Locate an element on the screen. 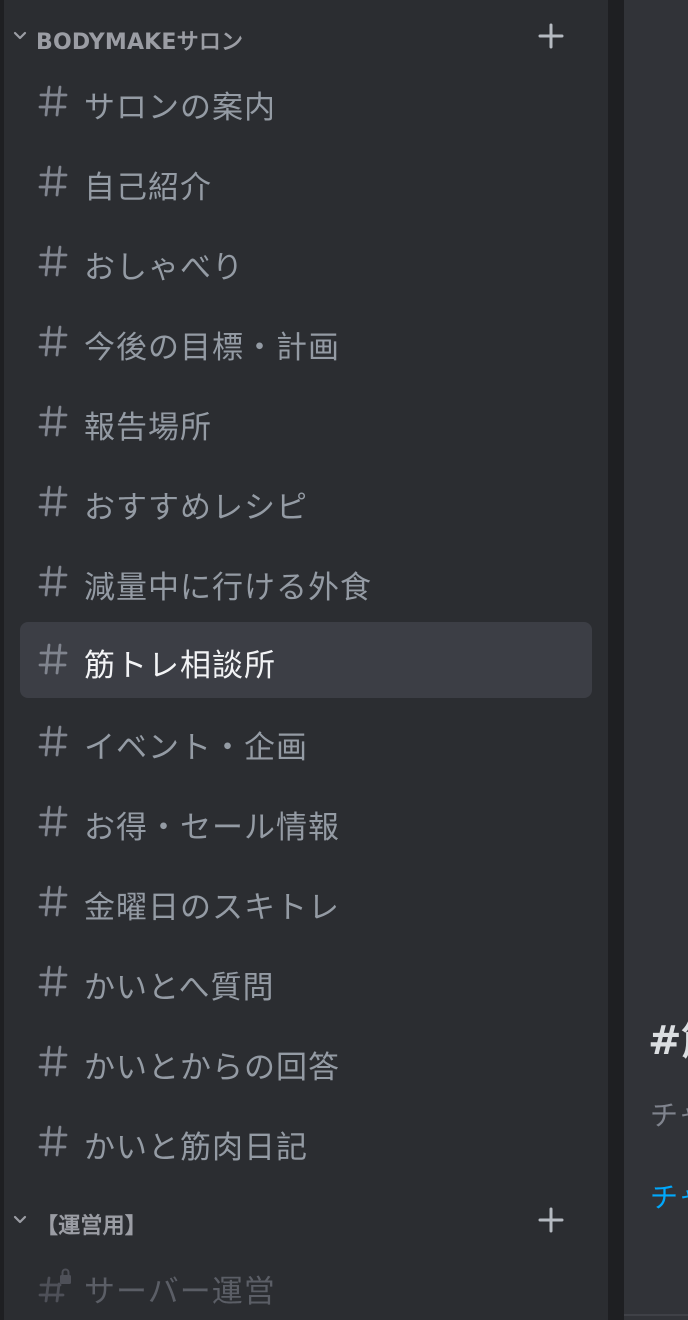 The image size is (688, 1320). channel-name: おしゃべり is located at coordinates (164, 268).